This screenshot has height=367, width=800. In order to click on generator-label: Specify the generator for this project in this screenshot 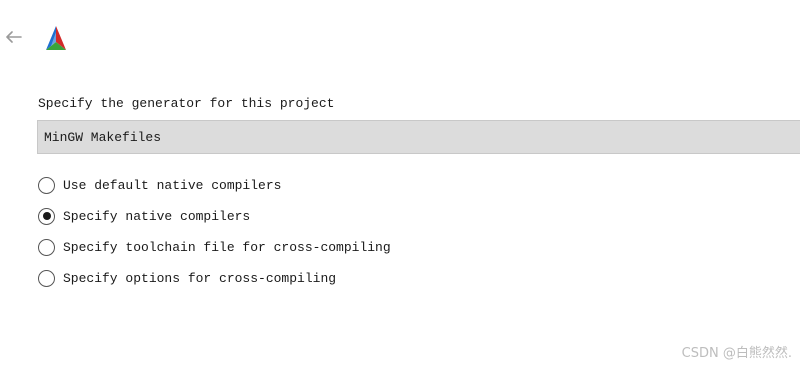, I will do `click(186, 103)`.